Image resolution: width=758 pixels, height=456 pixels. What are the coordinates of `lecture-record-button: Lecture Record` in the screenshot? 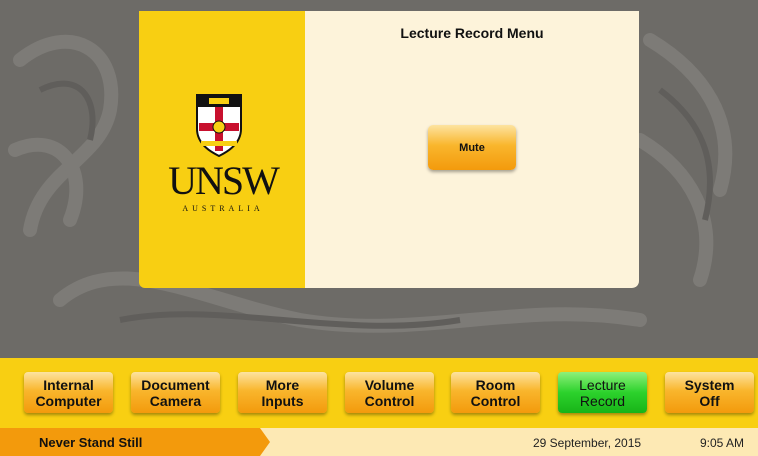 It's located at (602, 392).